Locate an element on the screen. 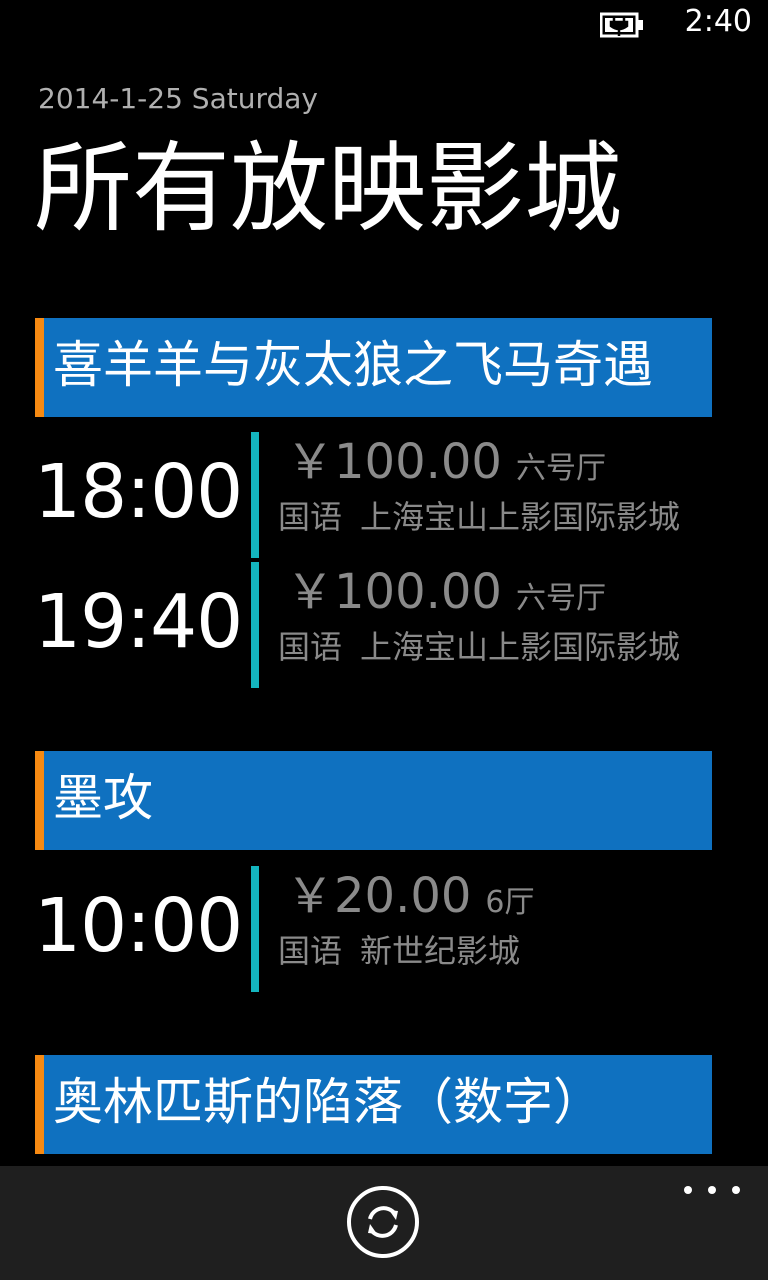  showtime-info-line: 国语 新世纪影城 is located at coordinates (495, 951).